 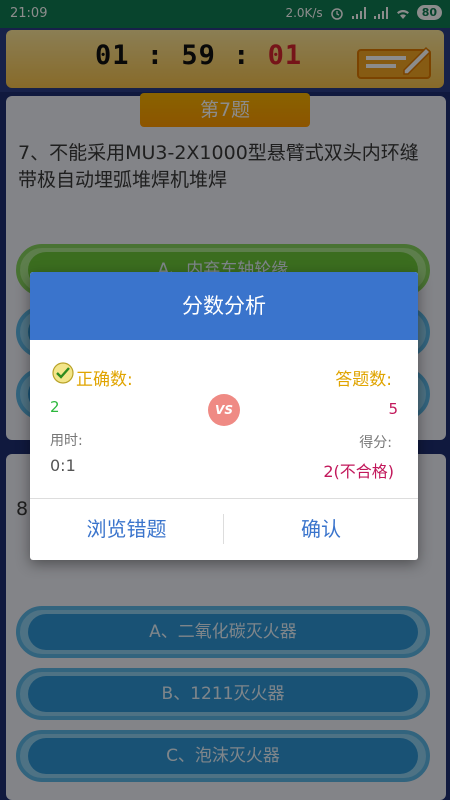 What do you see at coordinates (363, 380) in the screenshot?
I see `answered-count-label: 答题数:` at bounding box center [363, 380].